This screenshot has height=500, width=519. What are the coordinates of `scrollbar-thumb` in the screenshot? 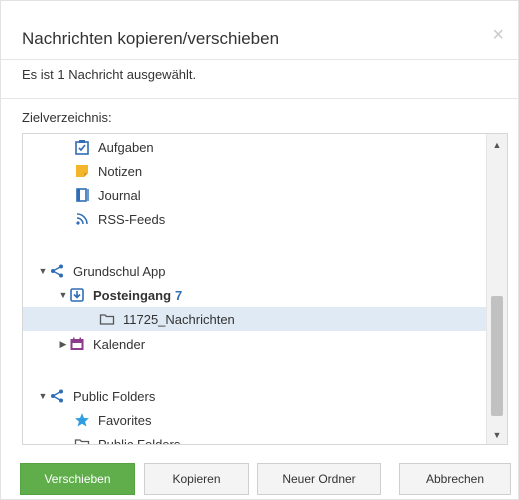 It's located at (497, 356).